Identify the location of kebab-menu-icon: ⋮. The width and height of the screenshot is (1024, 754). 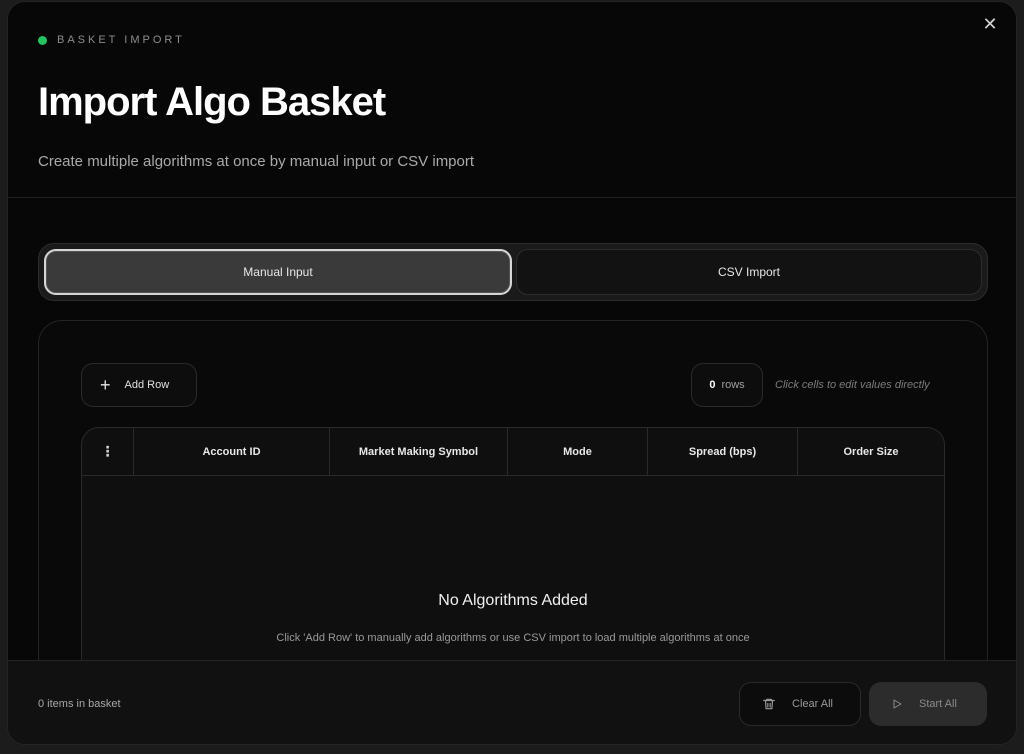
(108, 451).